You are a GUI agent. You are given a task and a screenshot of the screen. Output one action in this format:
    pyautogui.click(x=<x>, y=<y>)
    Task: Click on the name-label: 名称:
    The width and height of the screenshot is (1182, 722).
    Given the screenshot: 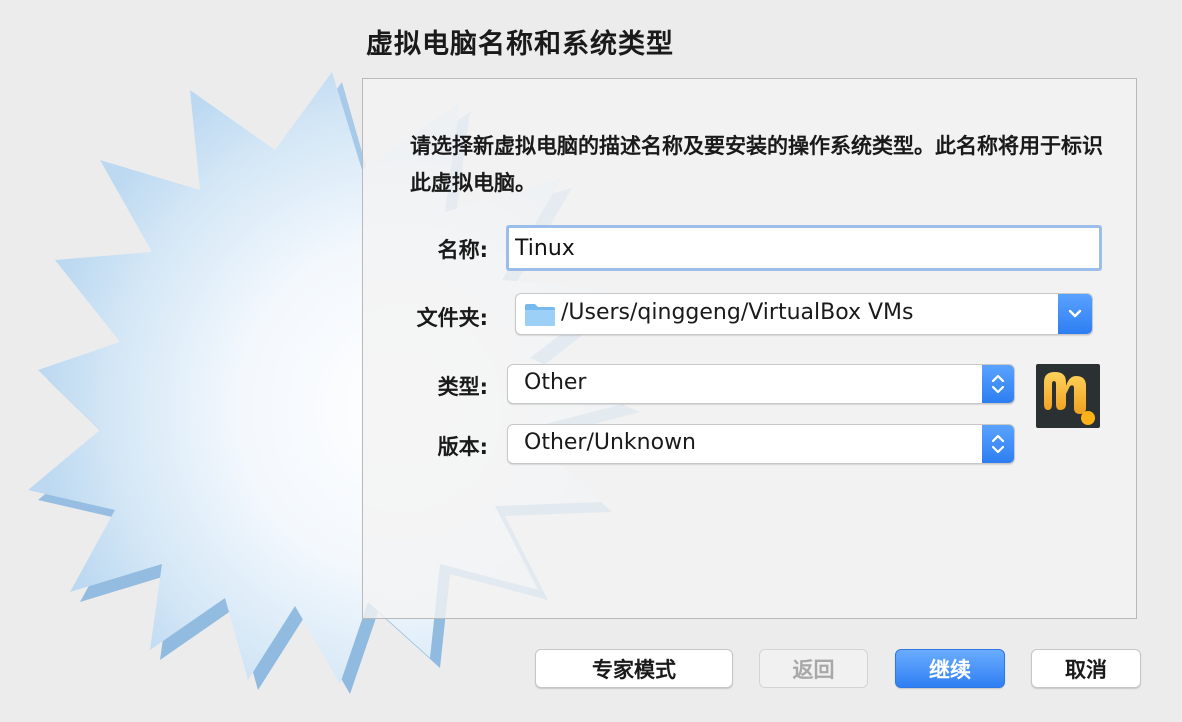 What is the action you would take?
    pyautogui.click(x=462, y=250)
    